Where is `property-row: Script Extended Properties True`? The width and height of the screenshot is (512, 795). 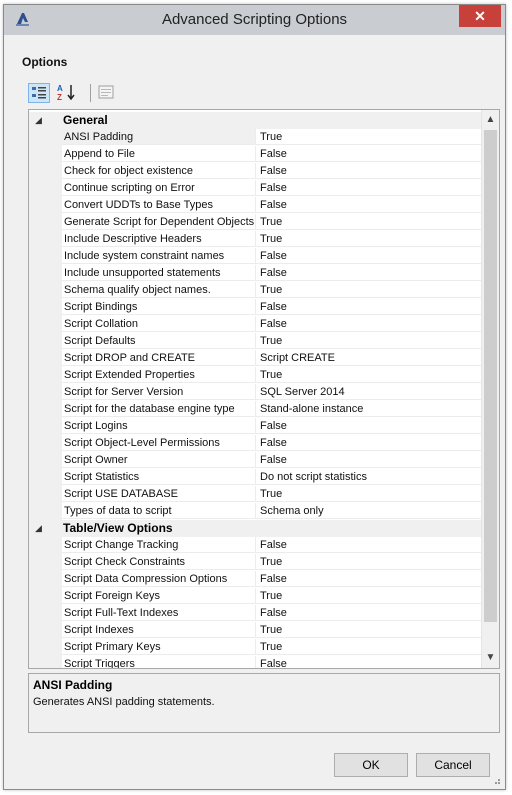 property-row: Script Extended Properties True is located at coordinates (255, 375).